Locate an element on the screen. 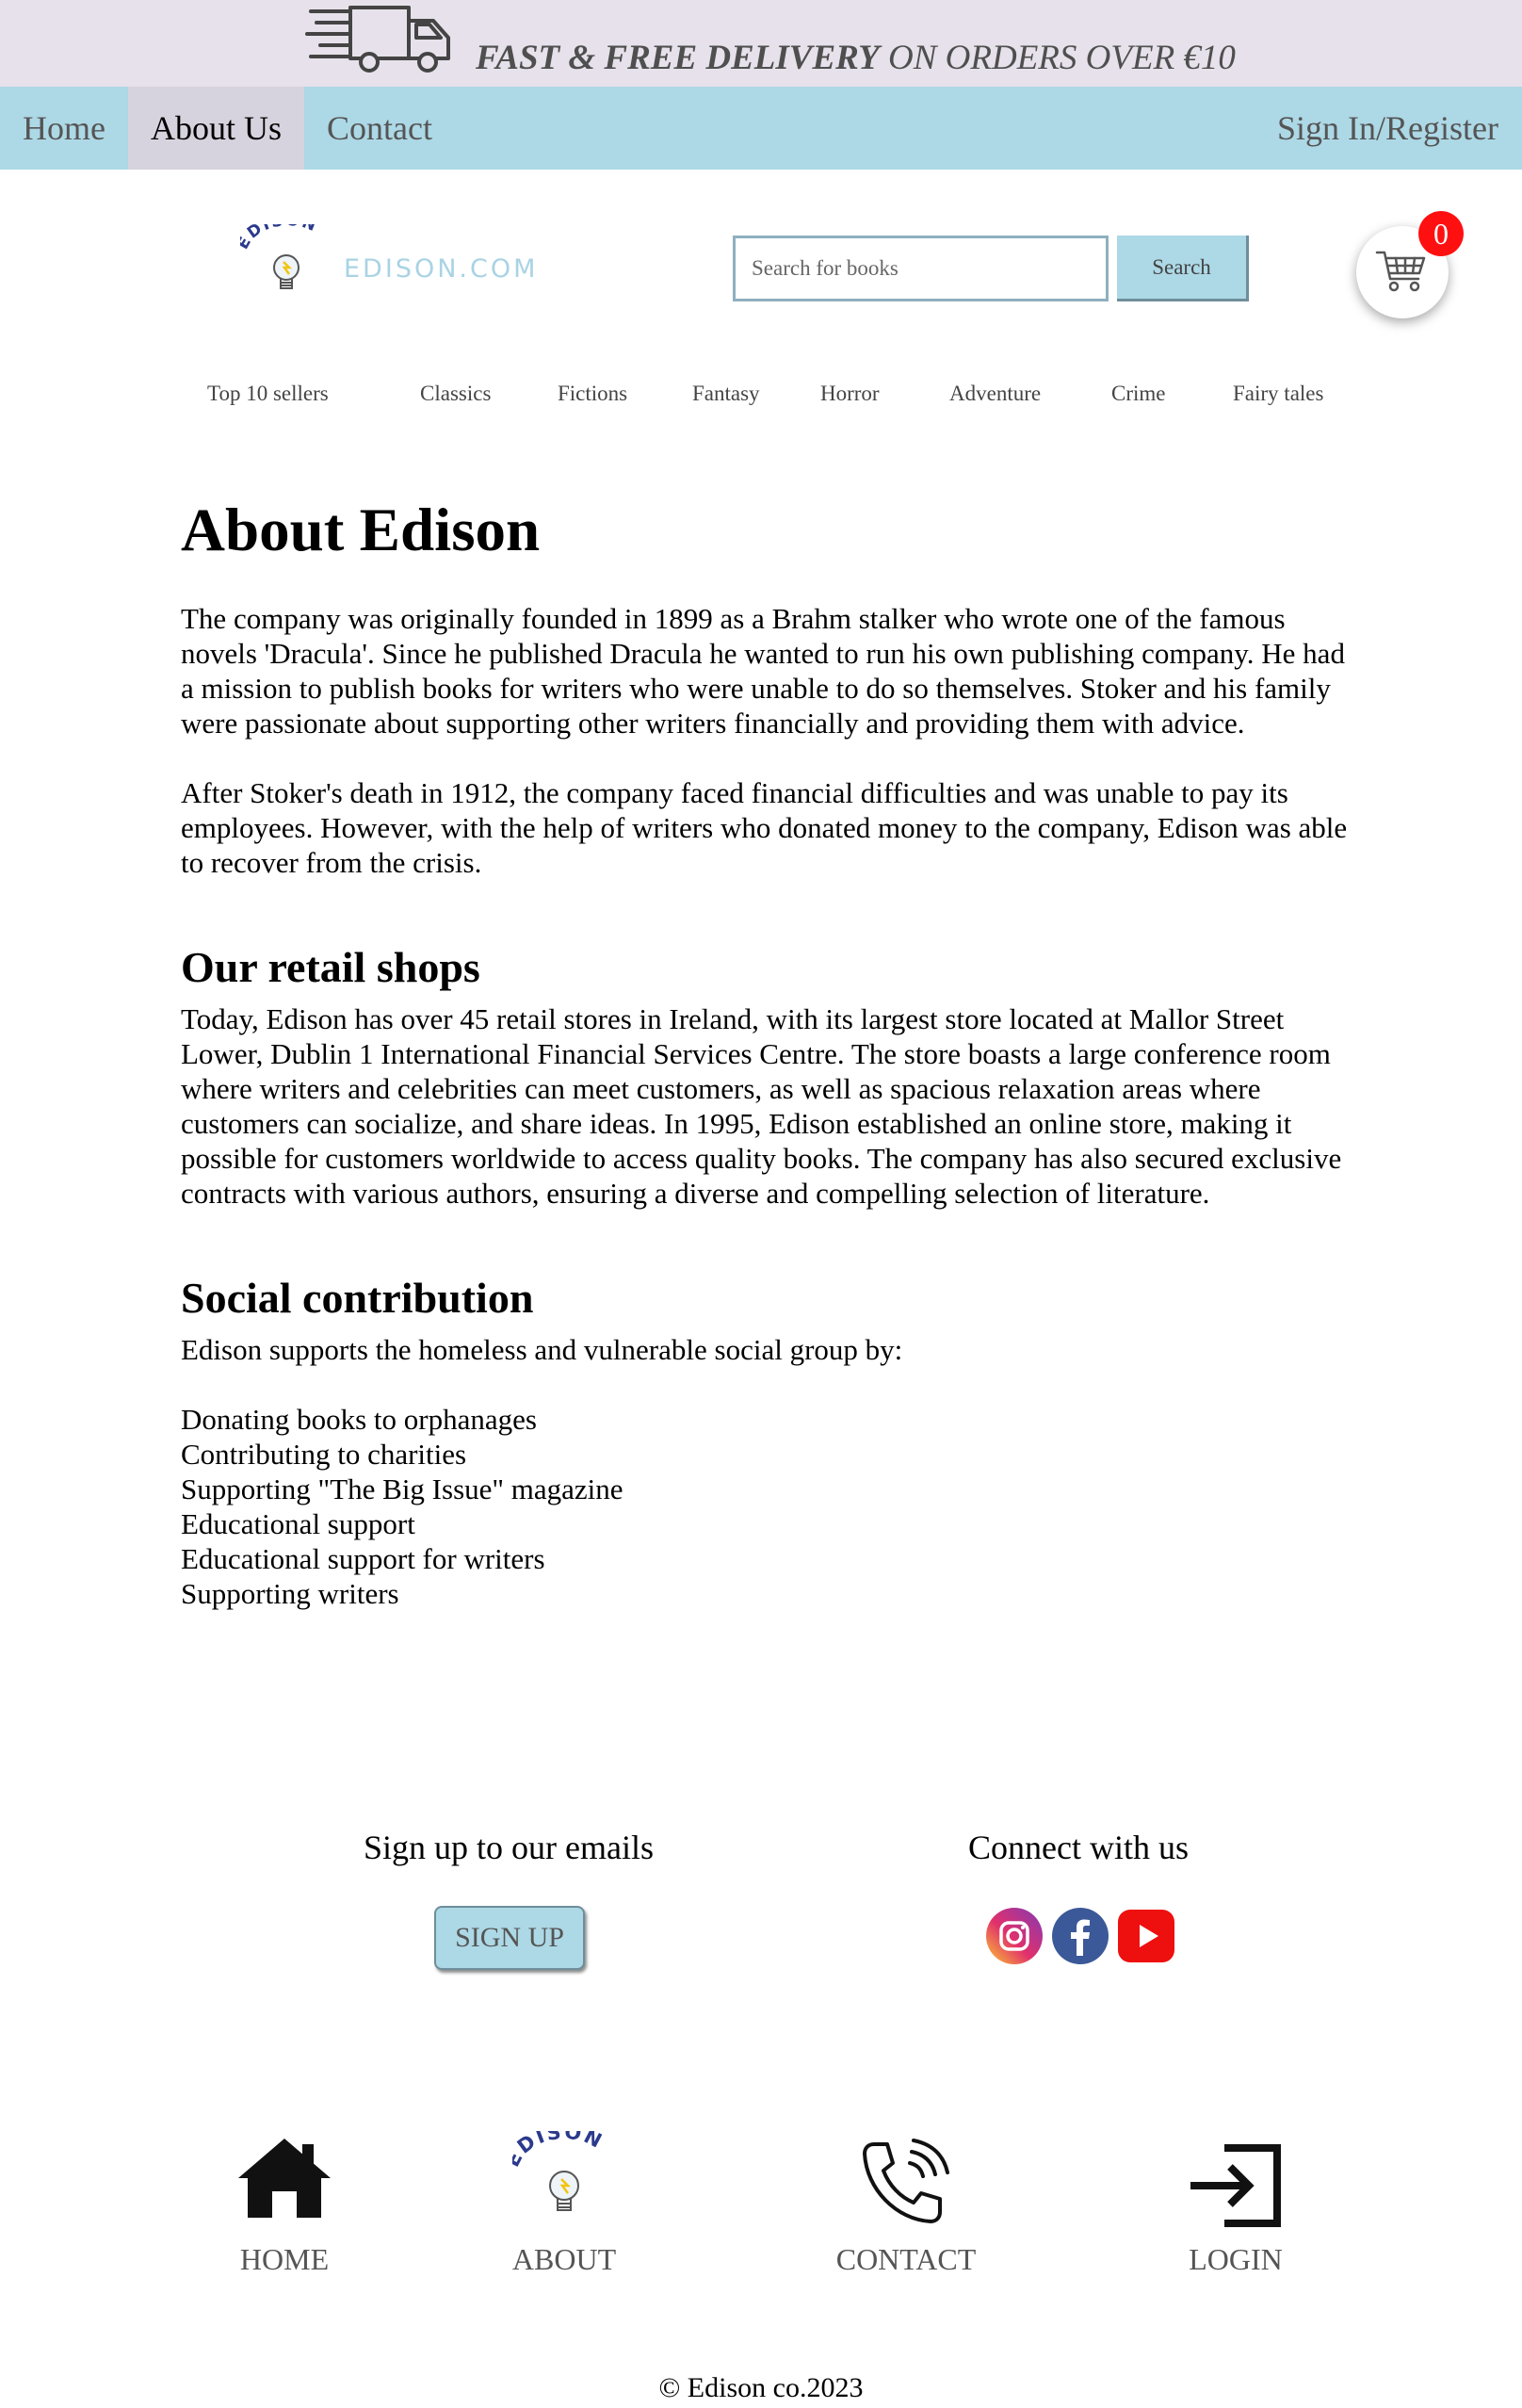  list-item: Educational support is located at coordinates (298, 1523).